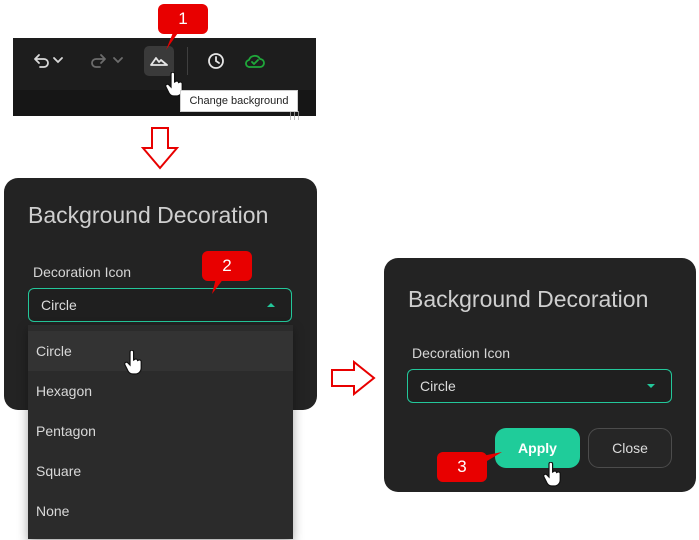  I want to click on caret-down-icon, so click(651, 386).